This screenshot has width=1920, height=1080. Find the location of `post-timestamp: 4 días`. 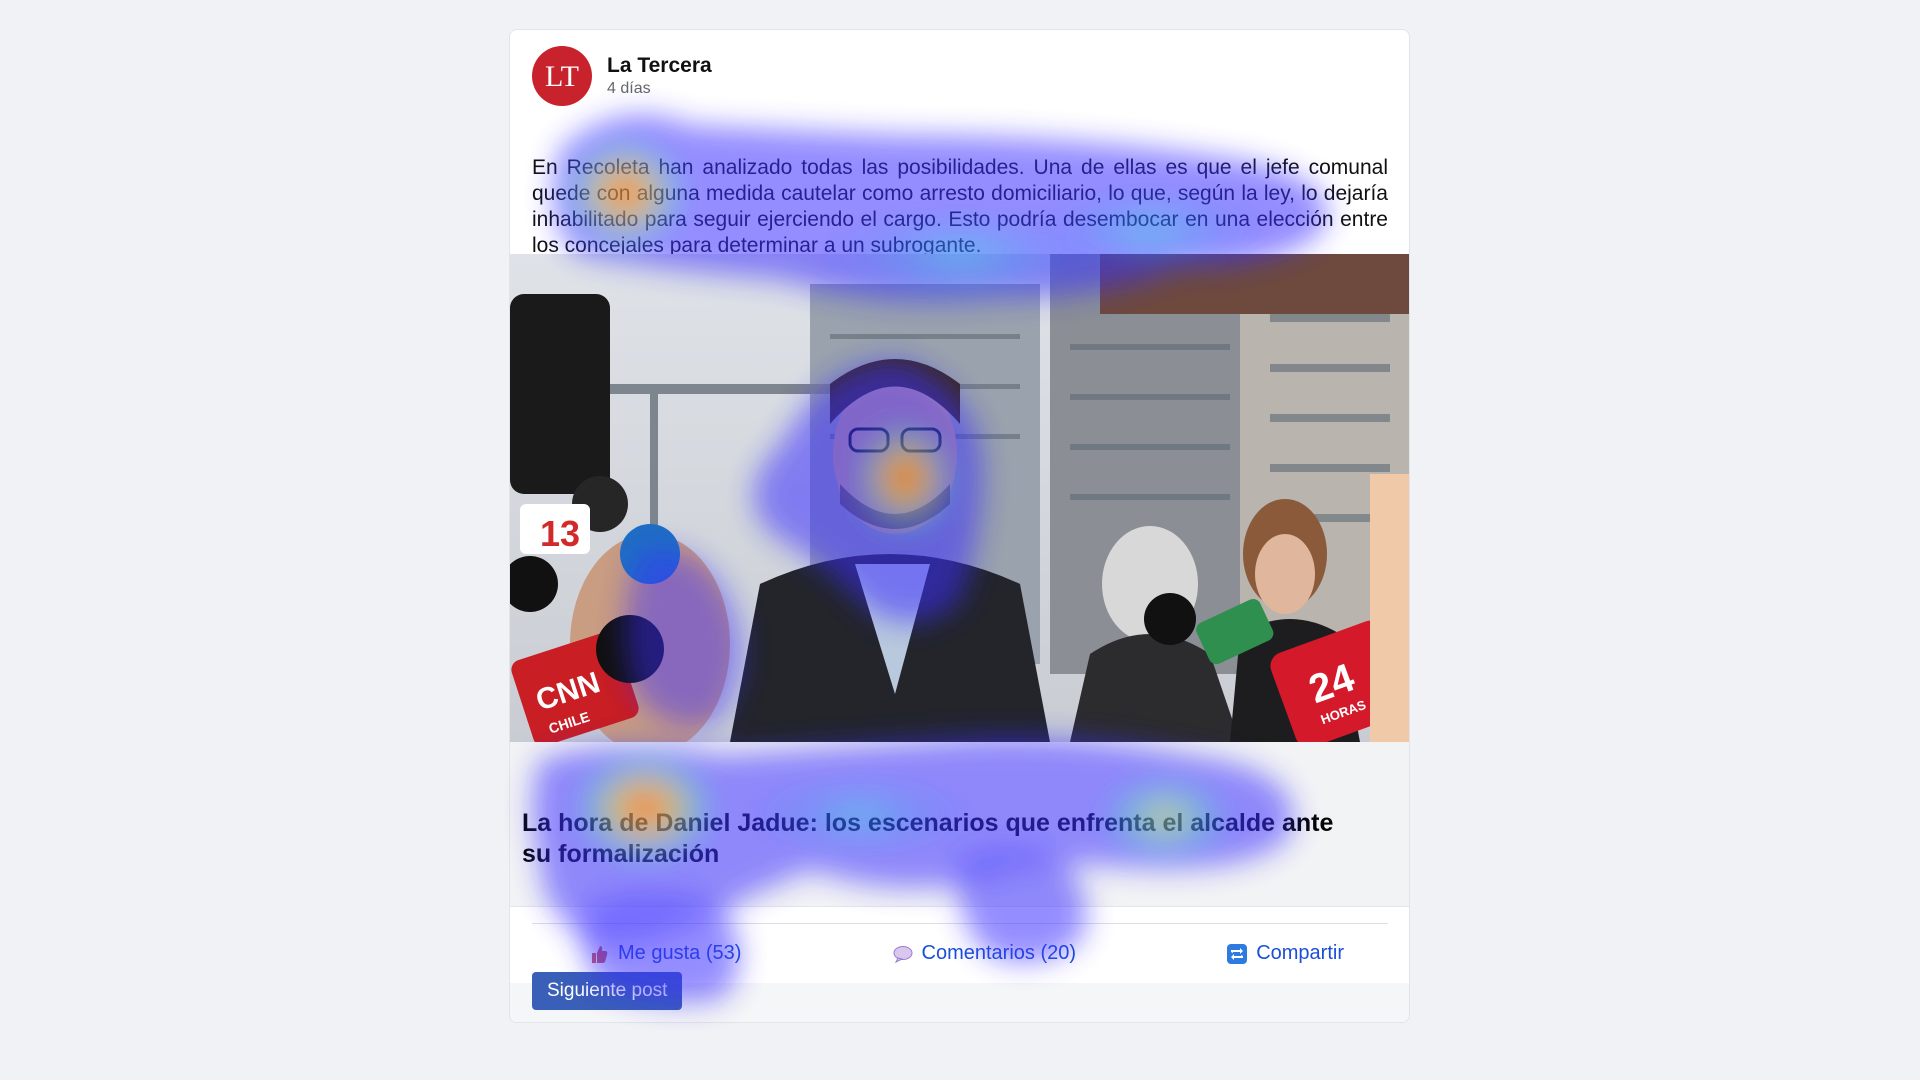

post-timestamp: 4 días is located at coordinates (659, 89).